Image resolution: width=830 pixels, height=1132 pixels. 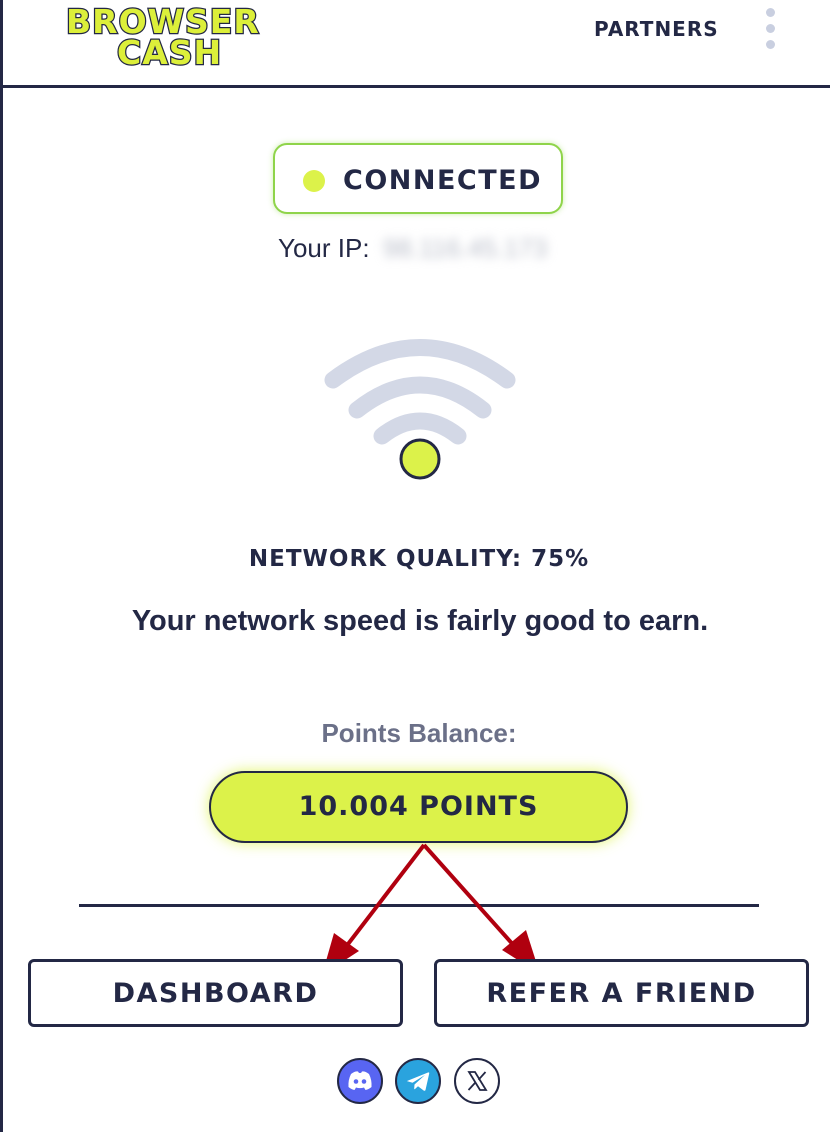 I want to click on dashboard-button: DASHBOARD, so click(x=215, y=993).